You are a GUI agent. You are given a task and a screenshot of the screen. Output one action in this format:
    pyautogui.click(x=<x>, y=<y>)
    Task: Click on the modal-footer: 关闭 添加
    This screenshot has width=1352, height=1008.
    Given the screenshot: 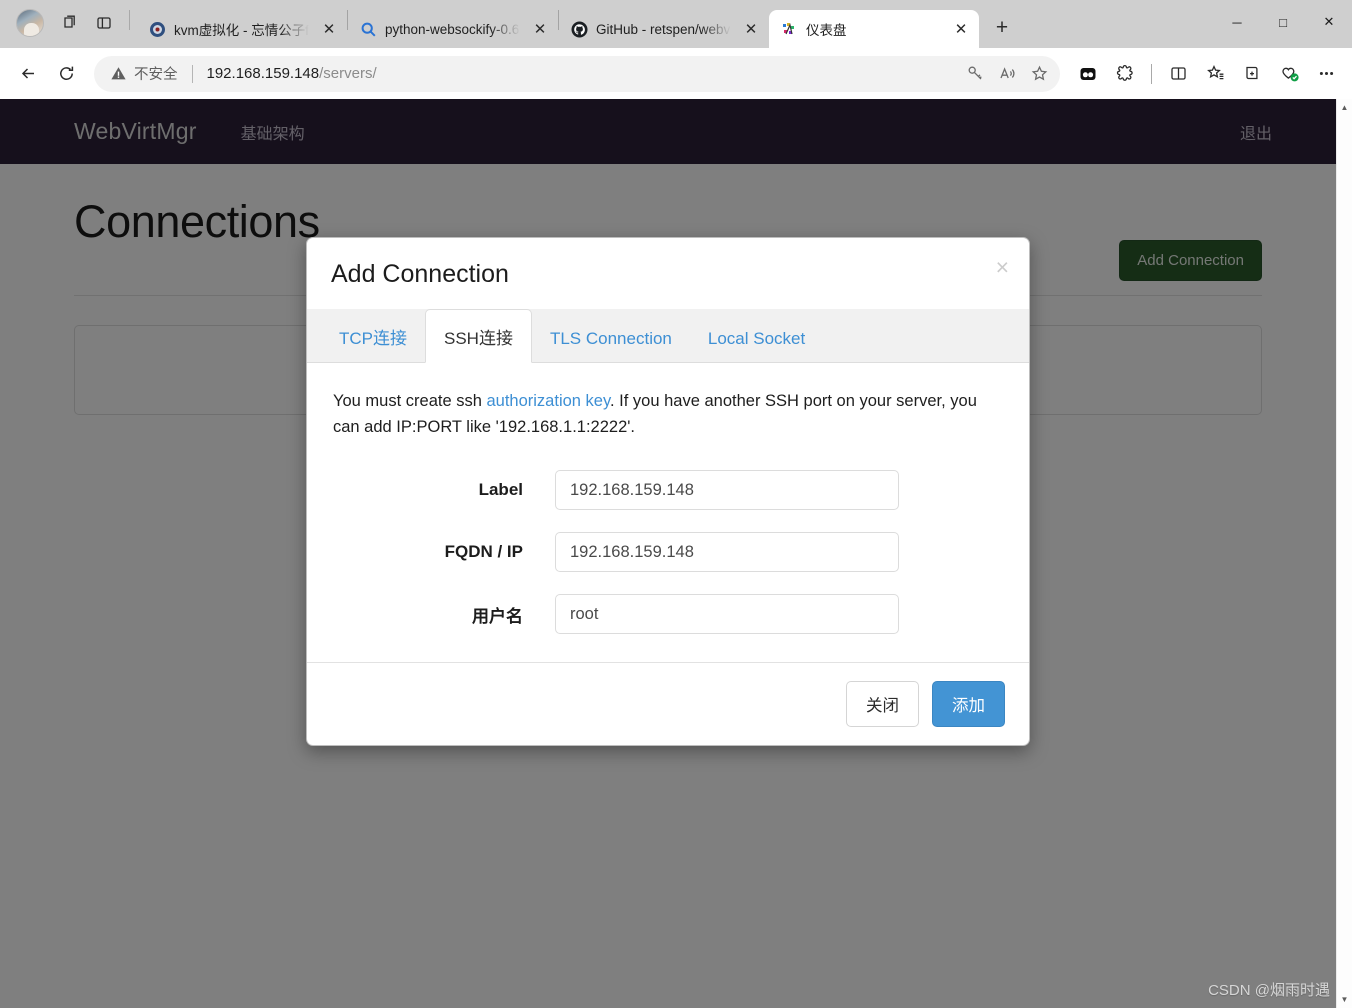 What is the action you would take?
    pyautogui.click(x=668, y=703)
    